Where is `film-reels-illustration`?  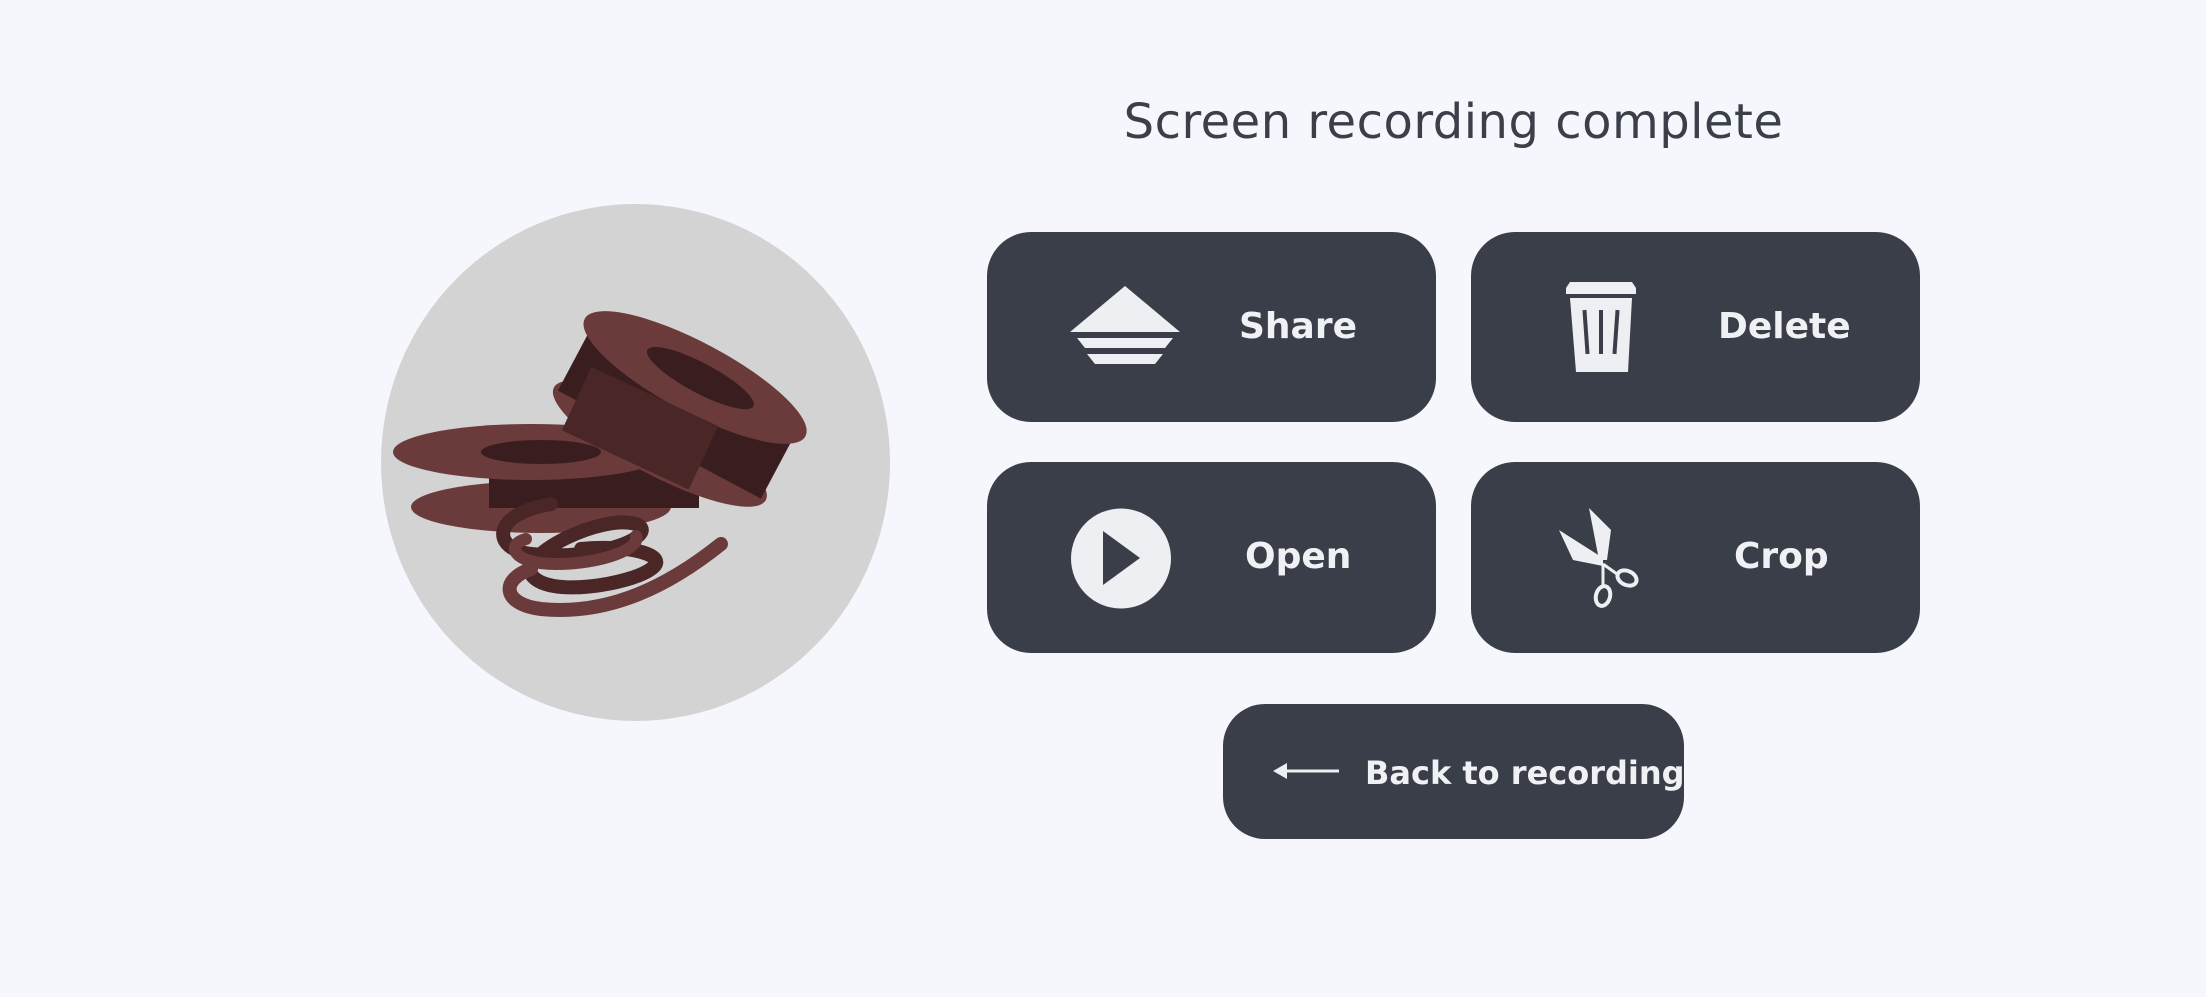 film-reels-illustration is located at coordinates (635, 462).